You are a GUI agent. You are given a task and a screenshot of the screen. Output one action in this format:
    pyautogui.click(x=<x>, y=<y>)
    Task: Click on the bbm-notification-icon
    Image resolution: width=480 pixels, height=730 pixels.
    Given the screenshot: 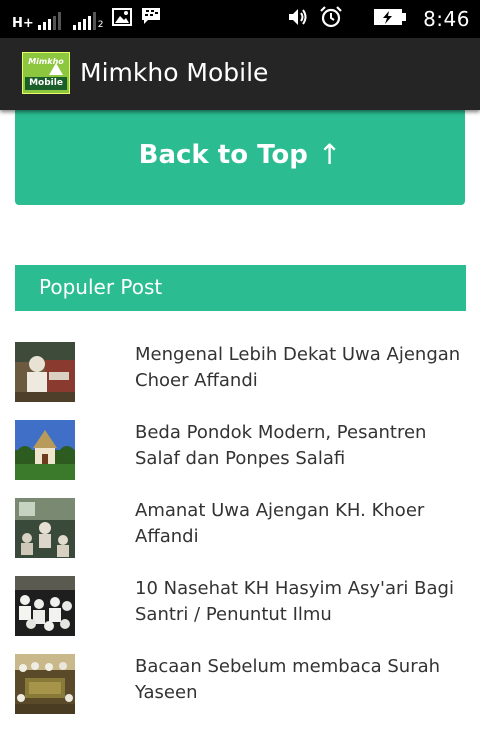 What is the action you would take?
    pyautogui.click(x=151, y=18)
    